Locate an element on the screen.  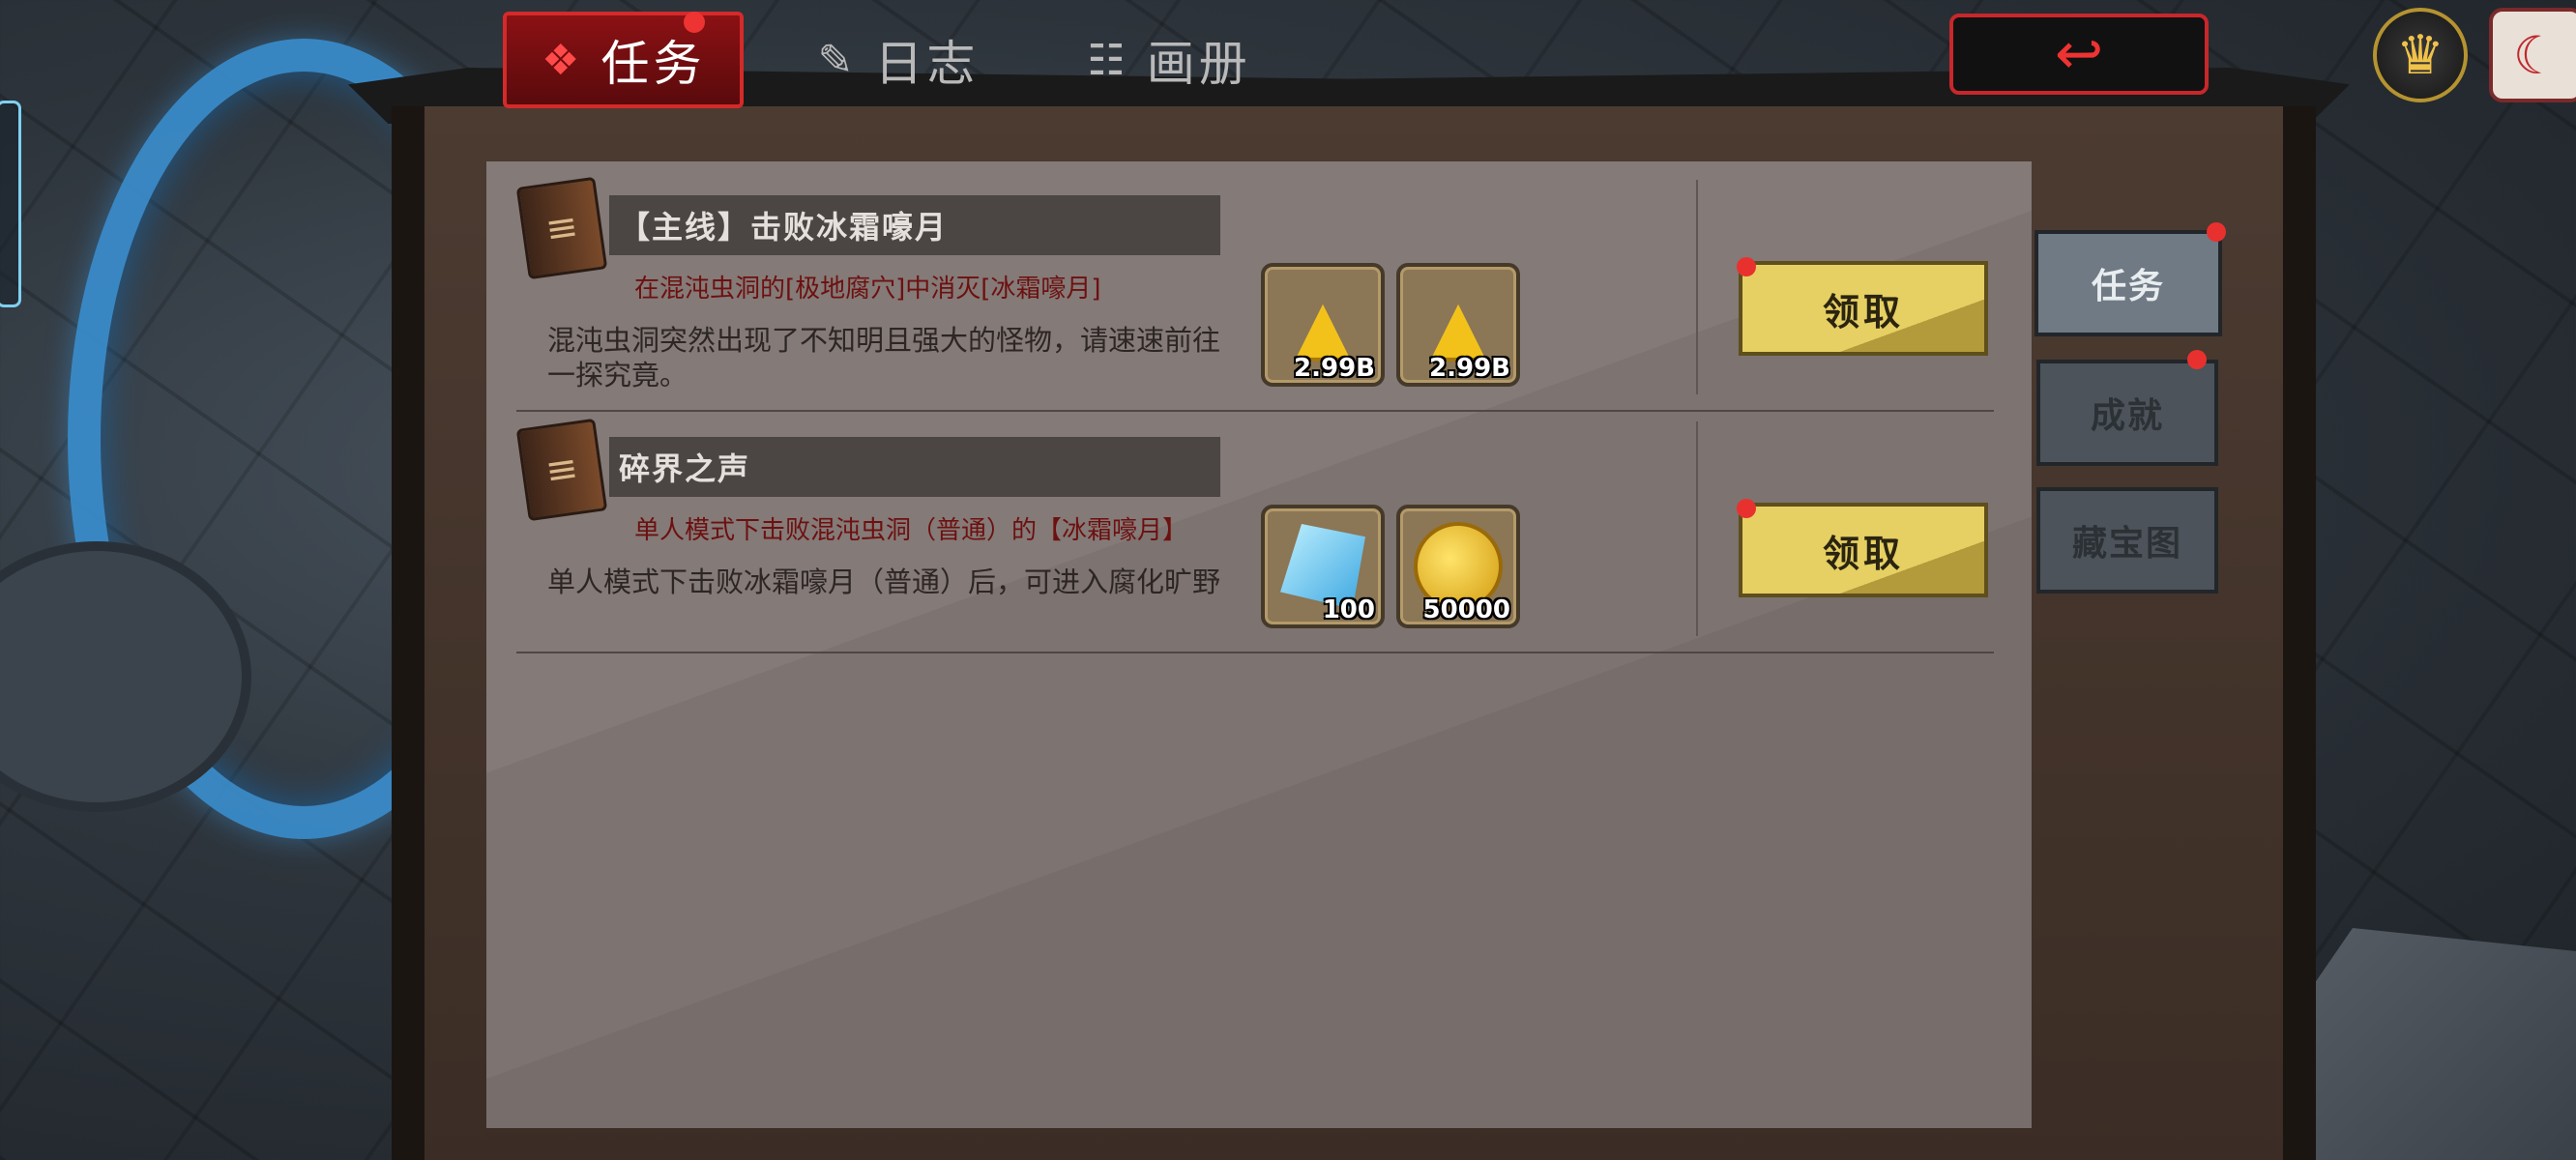
crown-gem-icon: ♛ is located at coordinates (2420, 55).